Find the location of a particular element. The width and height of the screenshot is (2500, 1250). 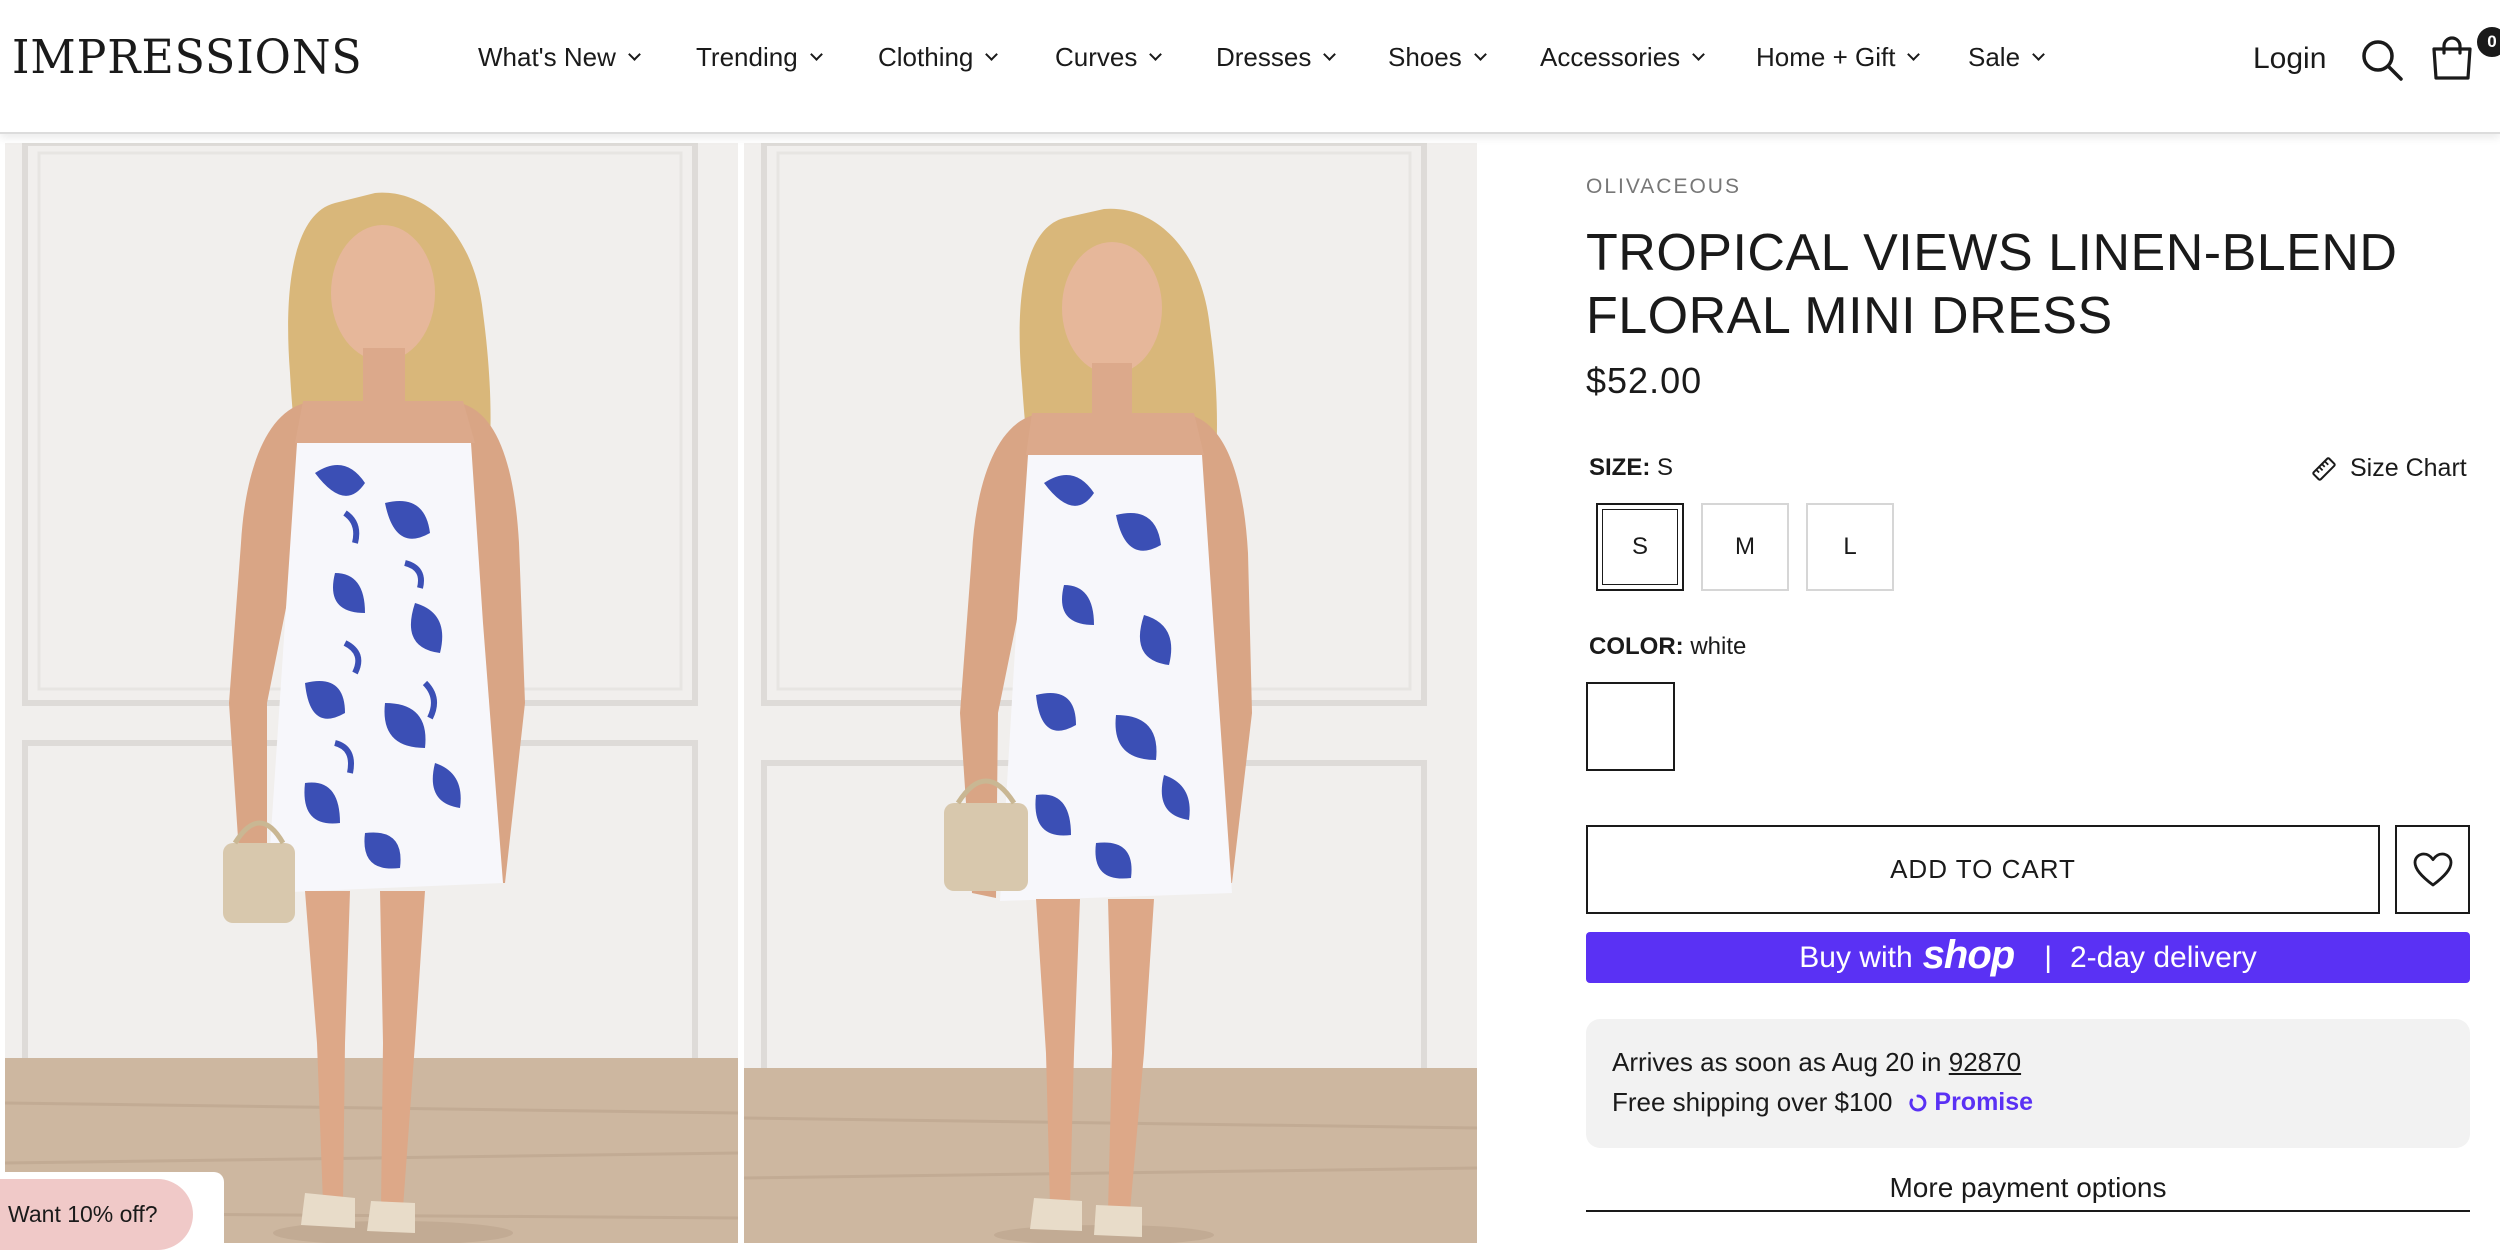

promise-label: Promise is located at coordinates (1984, 1102).